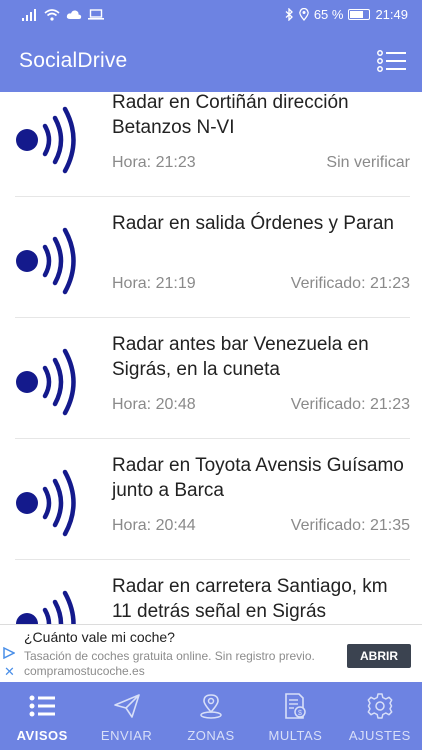  I want to click on fine-document-icon: $, so click(296, 706).